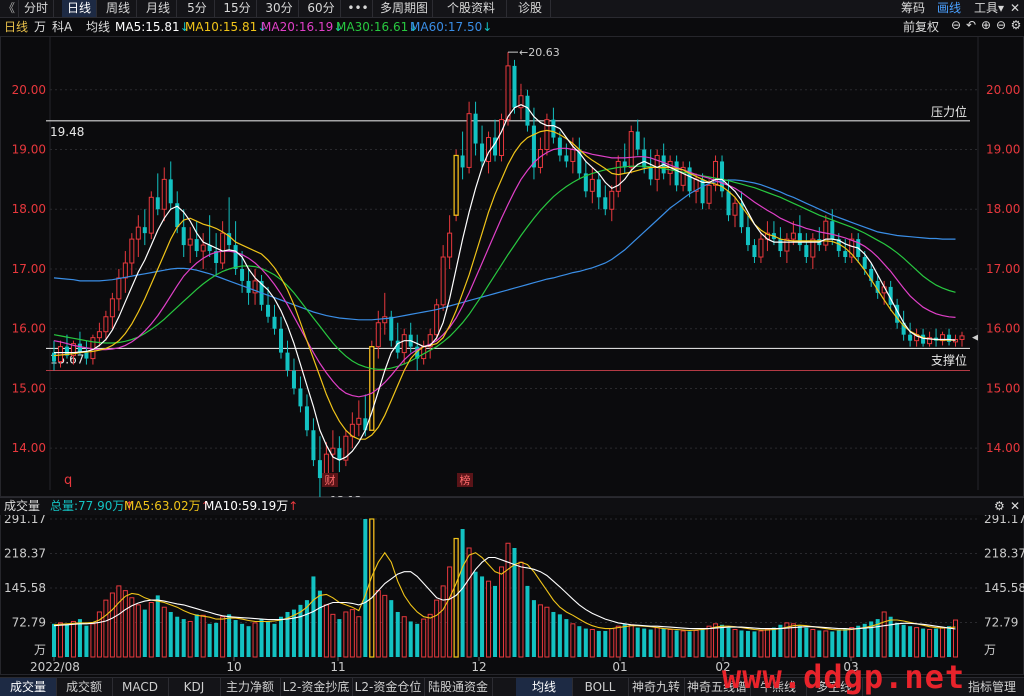  What do you see at coordinates (1015, 506) in the screenshot?
I see `close-icon: ✕` at bounding box center [1015, 506].